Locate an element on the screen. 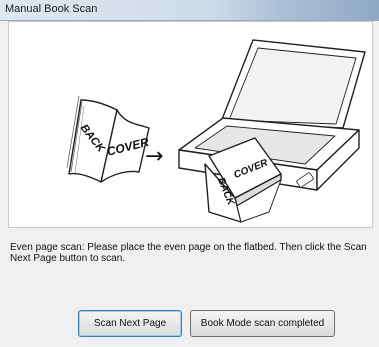 This screenshot has width=379, height=347. arrow-right-icon: → is located at coordinates (154, 156).